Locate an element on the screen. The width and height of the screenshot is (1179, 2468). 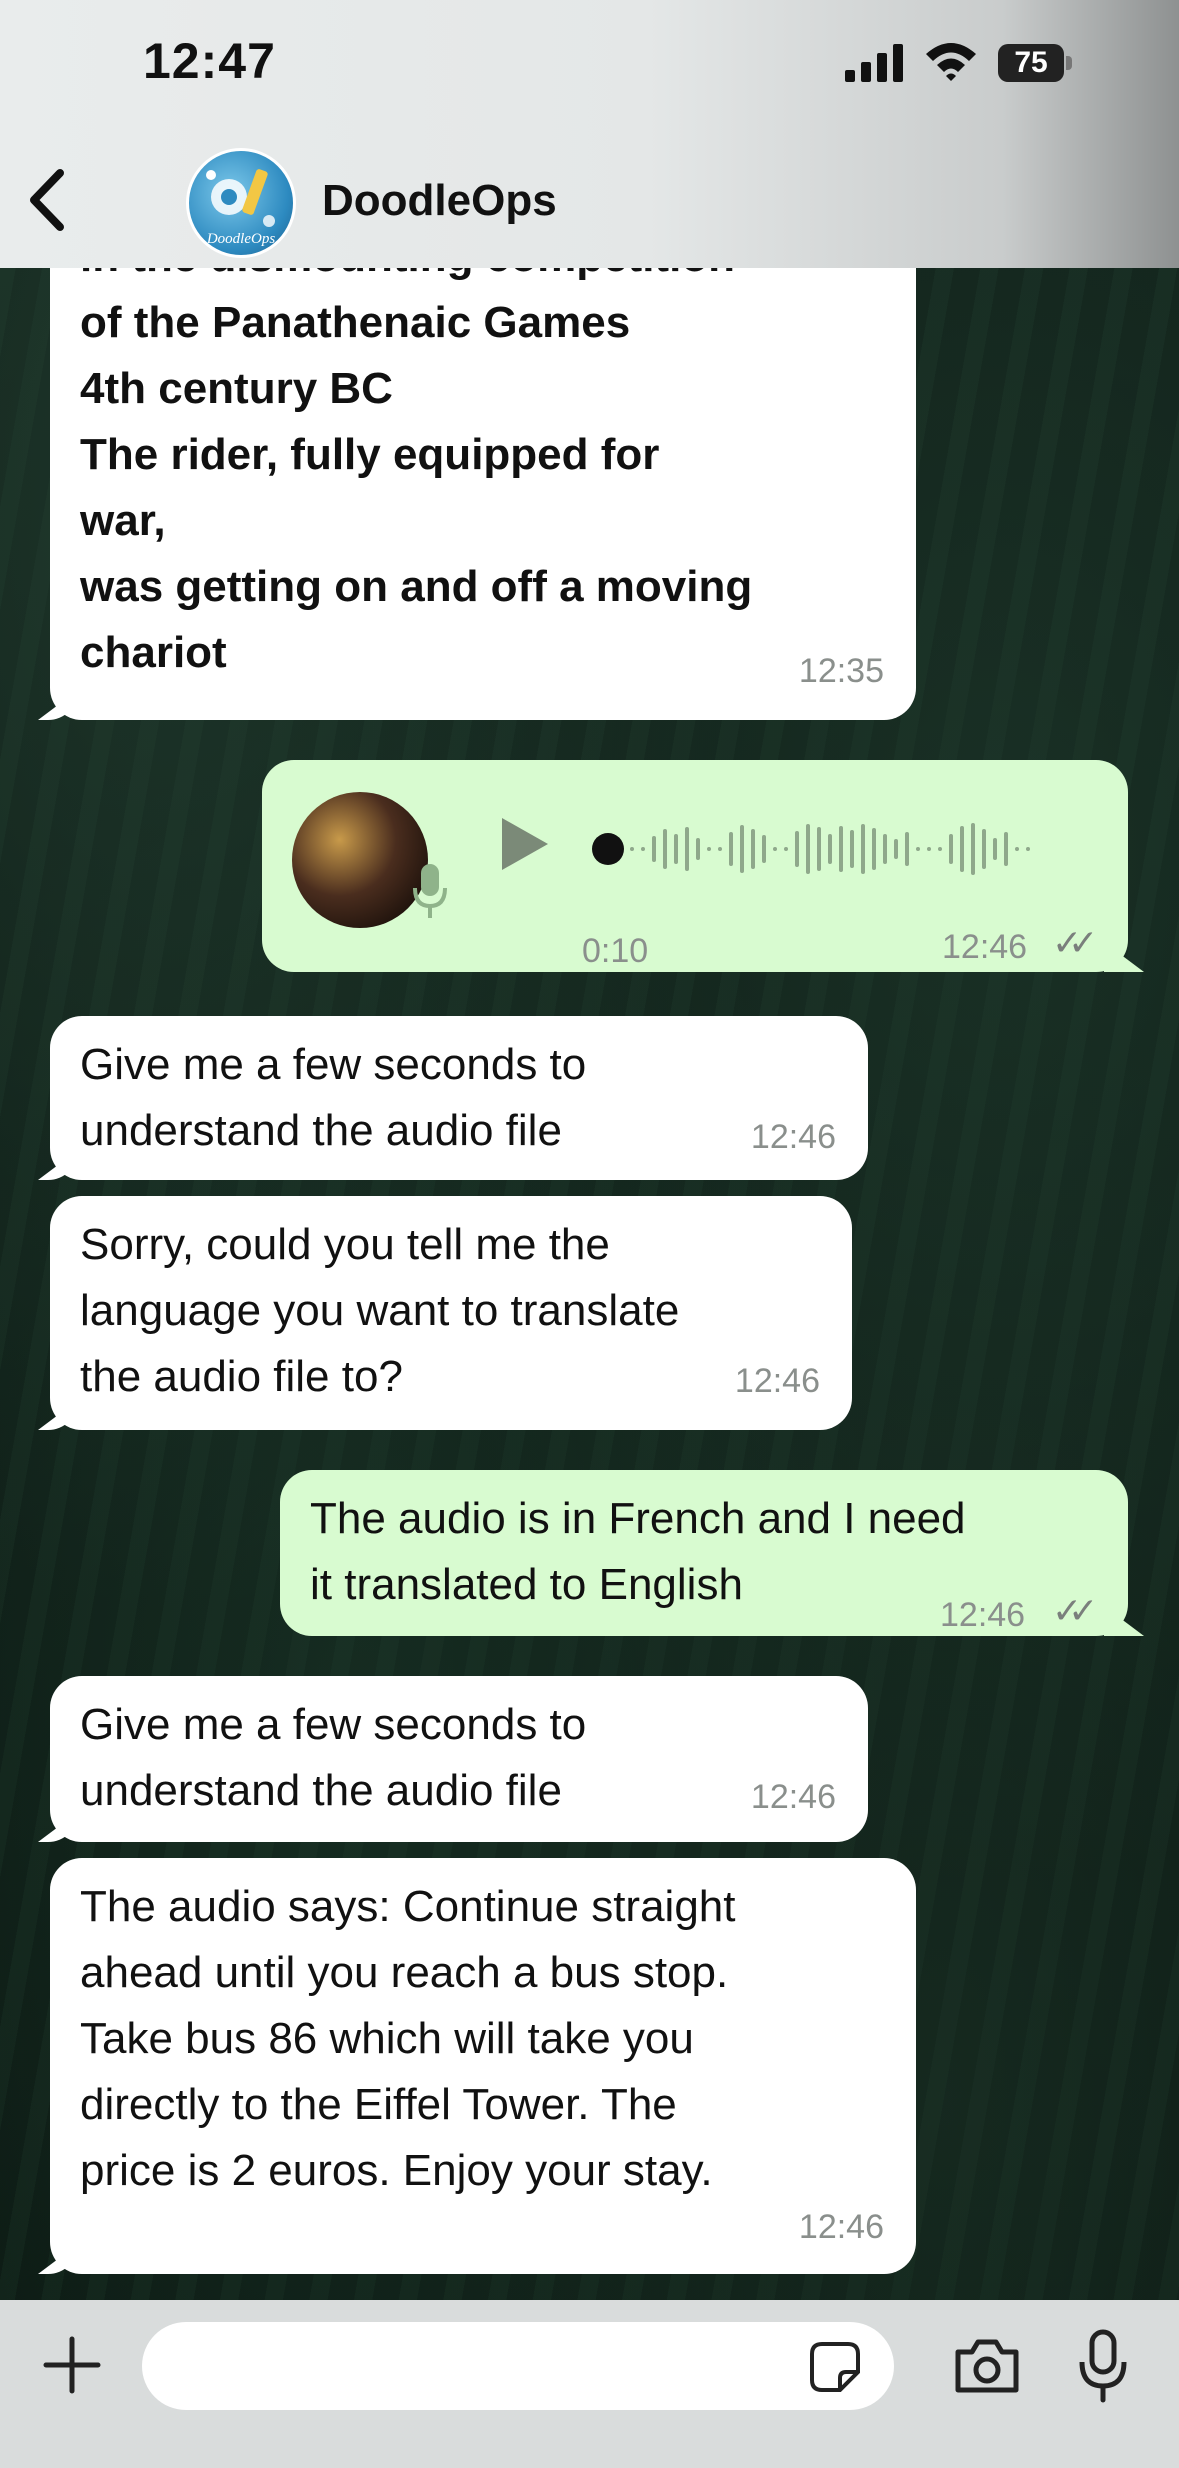
microphone-badge-icon is located at coordinates (430, 891).